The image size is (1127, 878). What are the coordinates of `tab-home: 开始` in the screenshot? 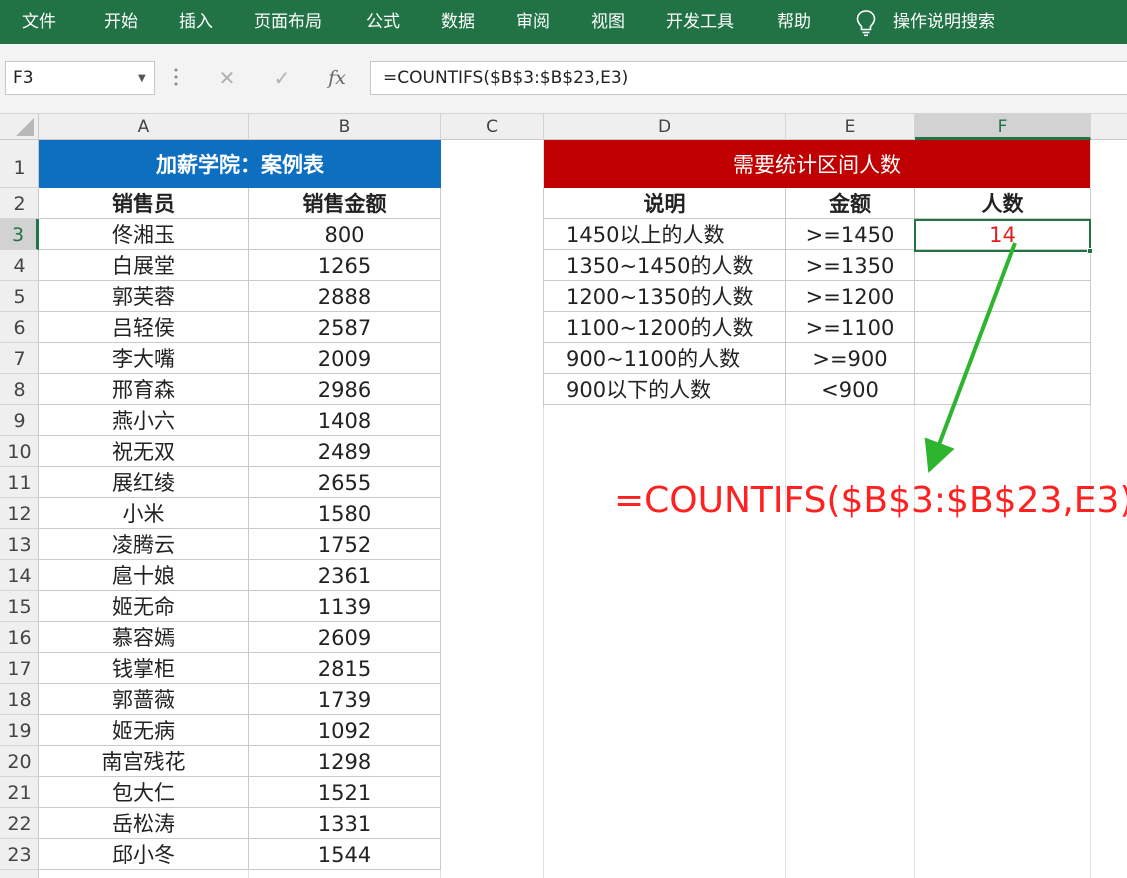 It's located at (121, 22).